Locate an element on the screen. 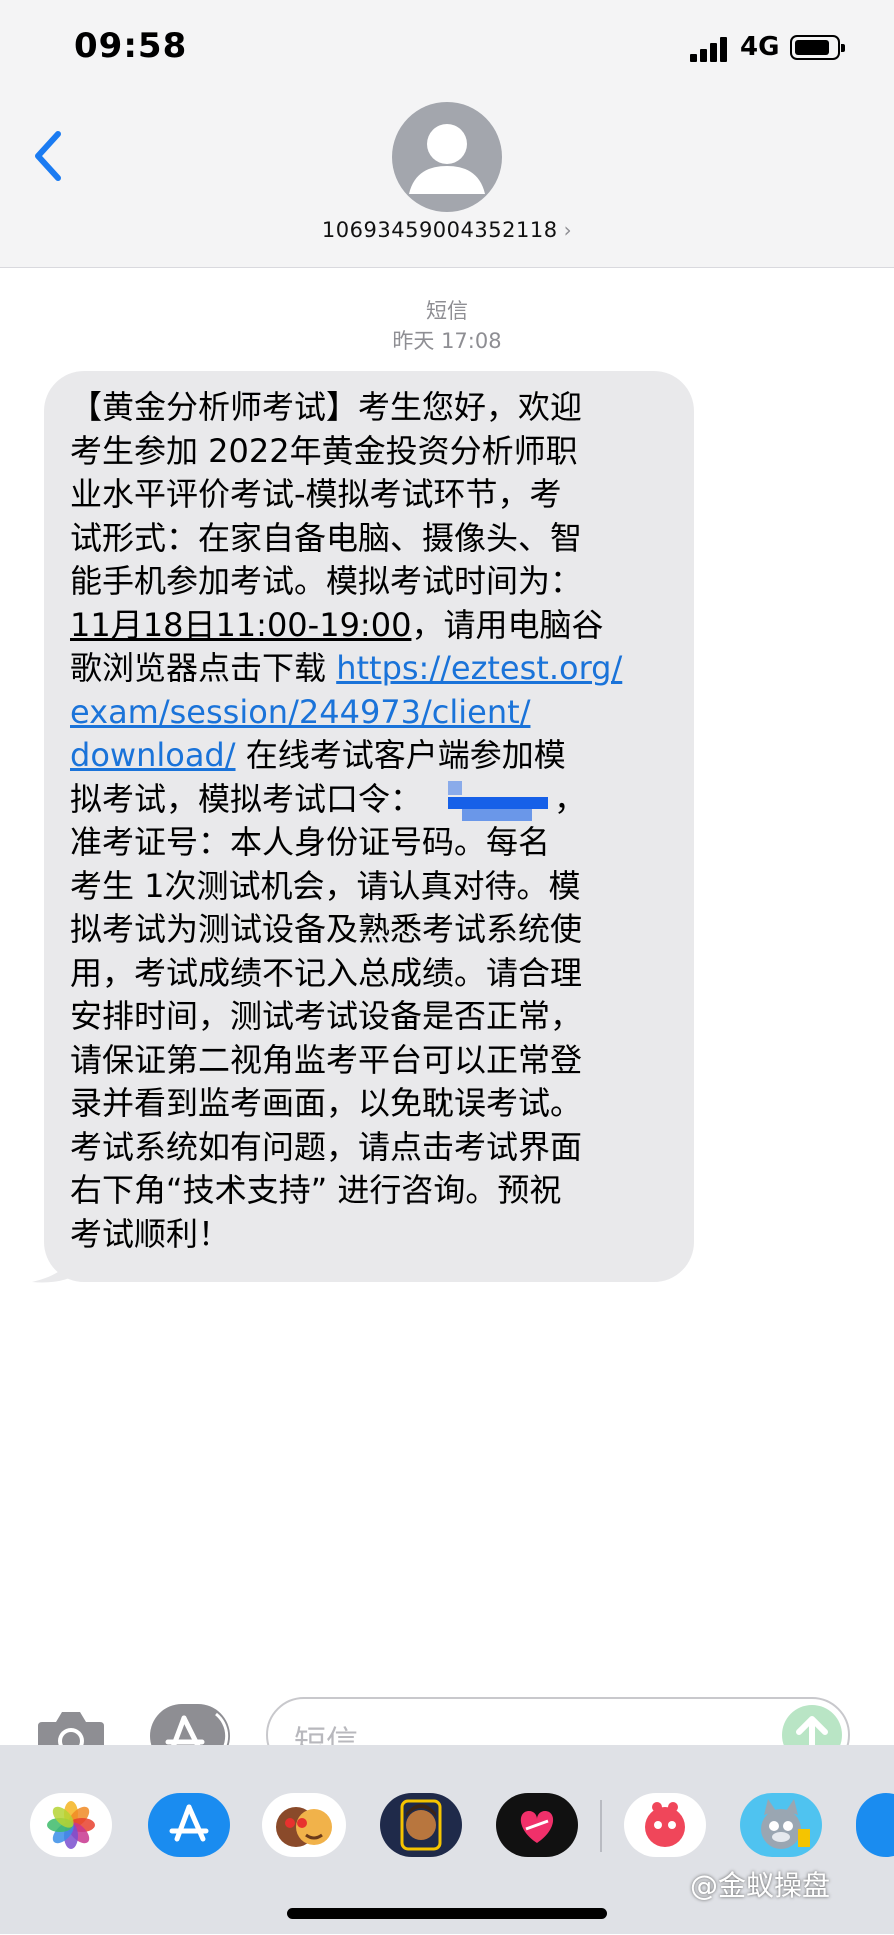 The height and width of the screenshot is (1935, 894). download-link: download/ is located at coordinates (153, 755).